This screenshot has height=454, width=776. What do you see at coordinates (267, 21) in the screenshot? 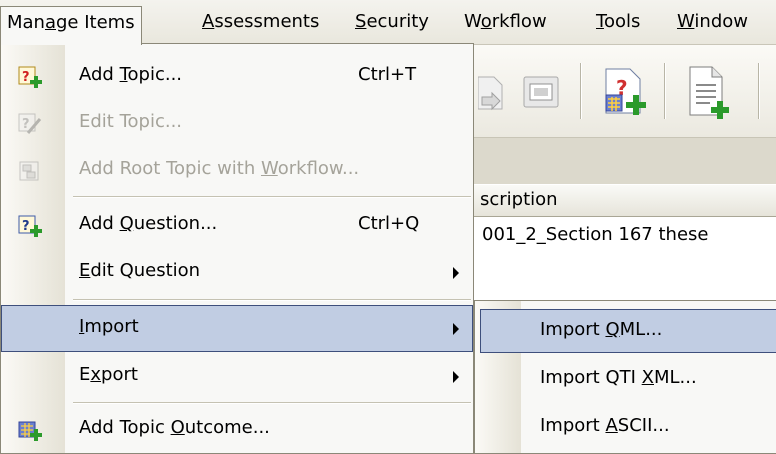
I see `menu-label-part: ssessments` at bounding box center [267, 21].